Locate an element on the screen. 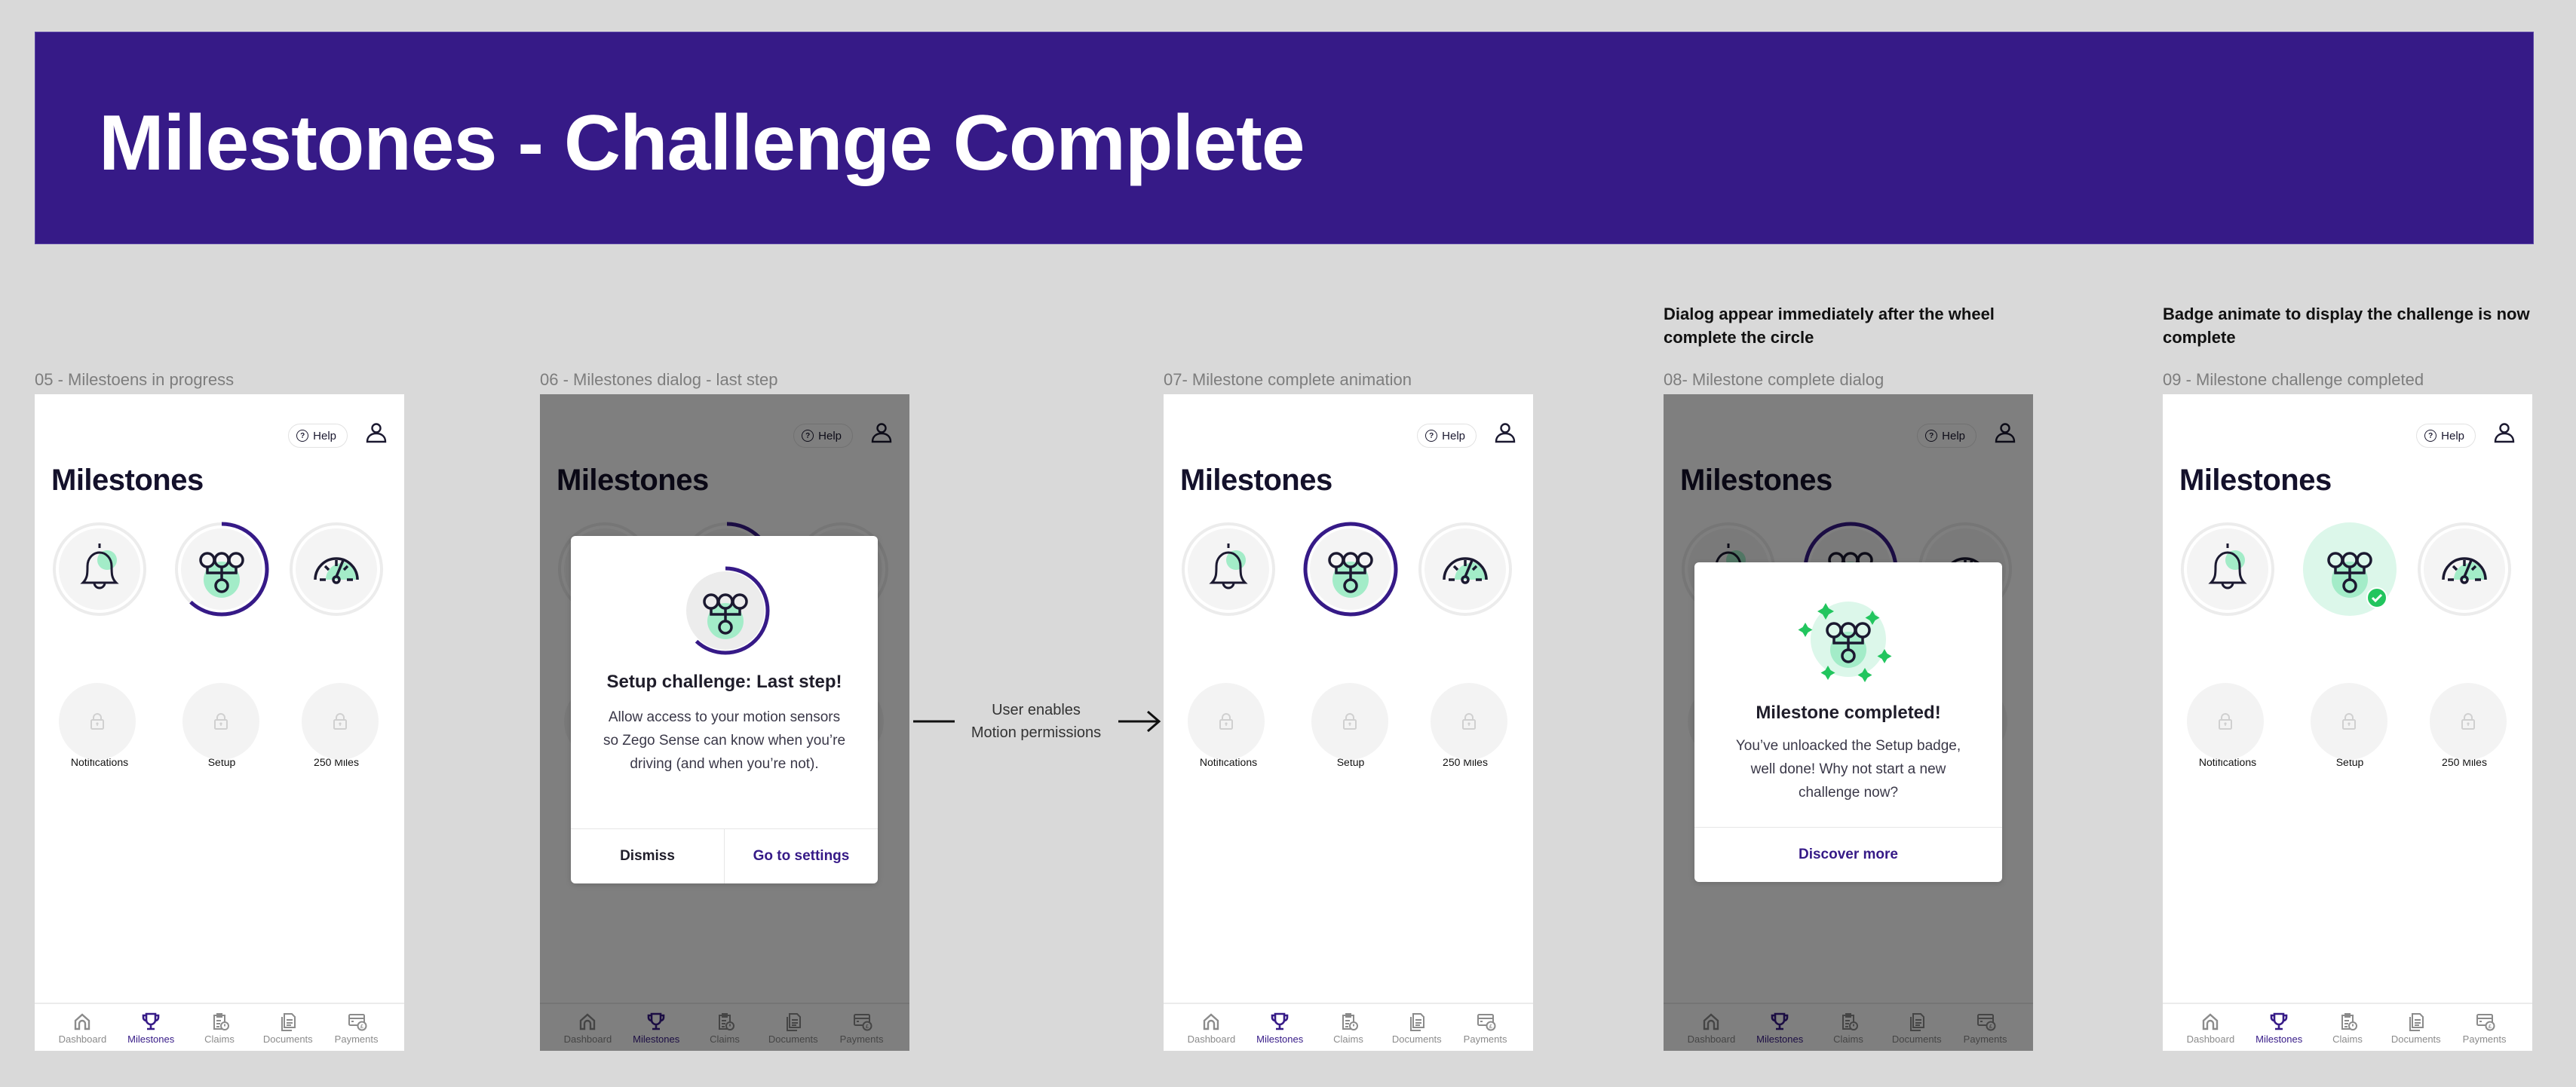 The width and height of the screenshot is (2576, 1087). frame-label-09: 09 - Milestone challenge completed is located at coordinates (2293, 379).